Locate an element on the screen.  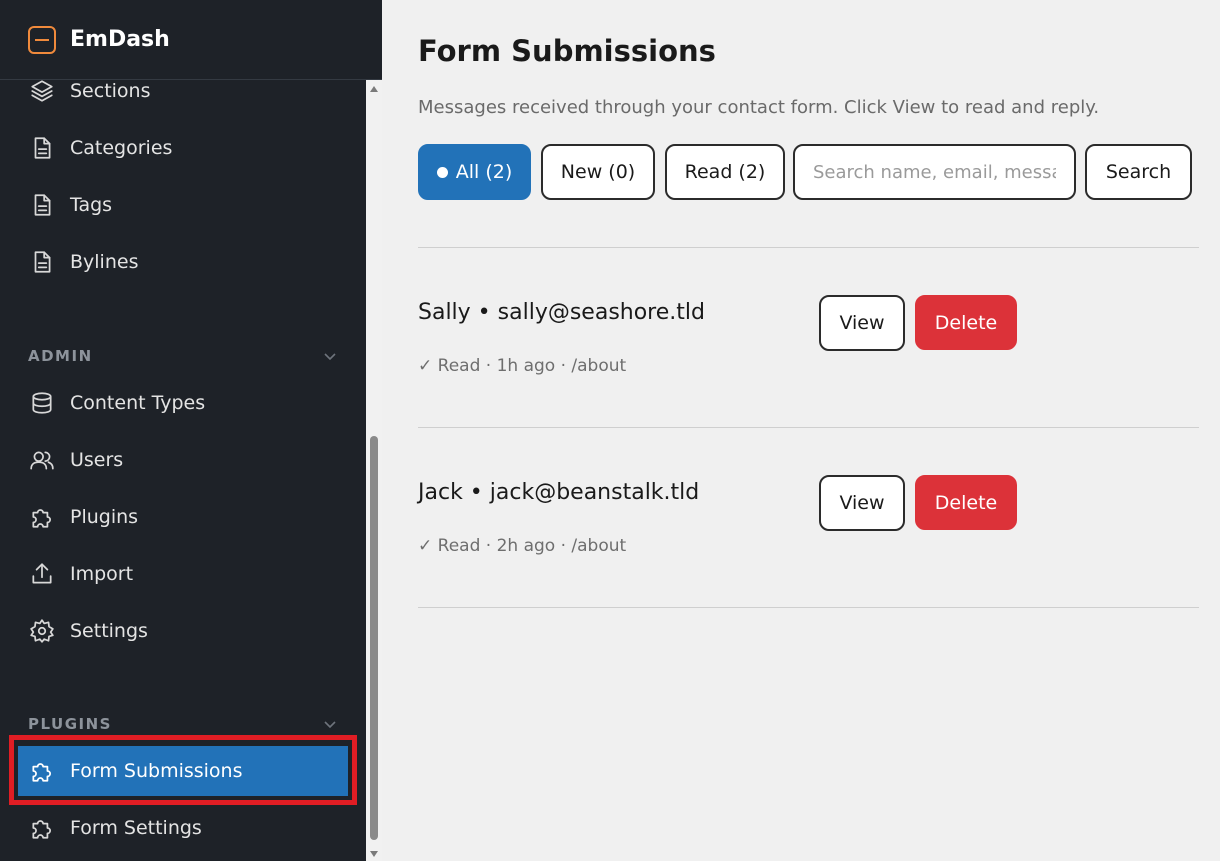
sidebar-item-label: Sections is located at coordinates (110, 91).